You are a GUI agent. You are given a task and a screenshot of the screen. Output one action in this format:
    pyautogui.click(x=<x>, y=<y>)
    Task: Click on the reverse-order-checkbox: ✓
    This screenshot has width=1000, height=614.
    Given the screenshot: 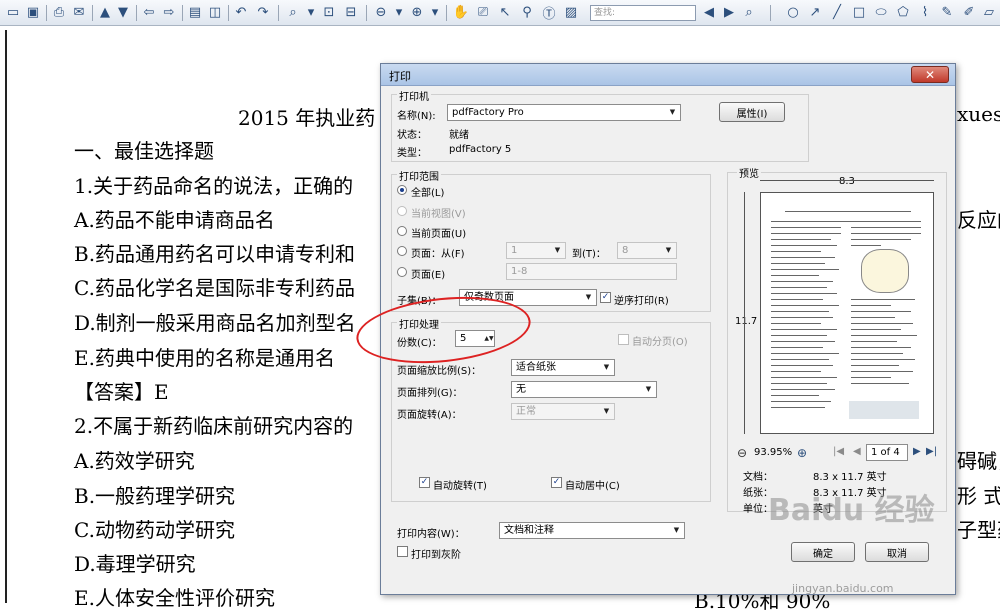 What is the action you would take?
    pyautogui.click(x=605, y=297)
    